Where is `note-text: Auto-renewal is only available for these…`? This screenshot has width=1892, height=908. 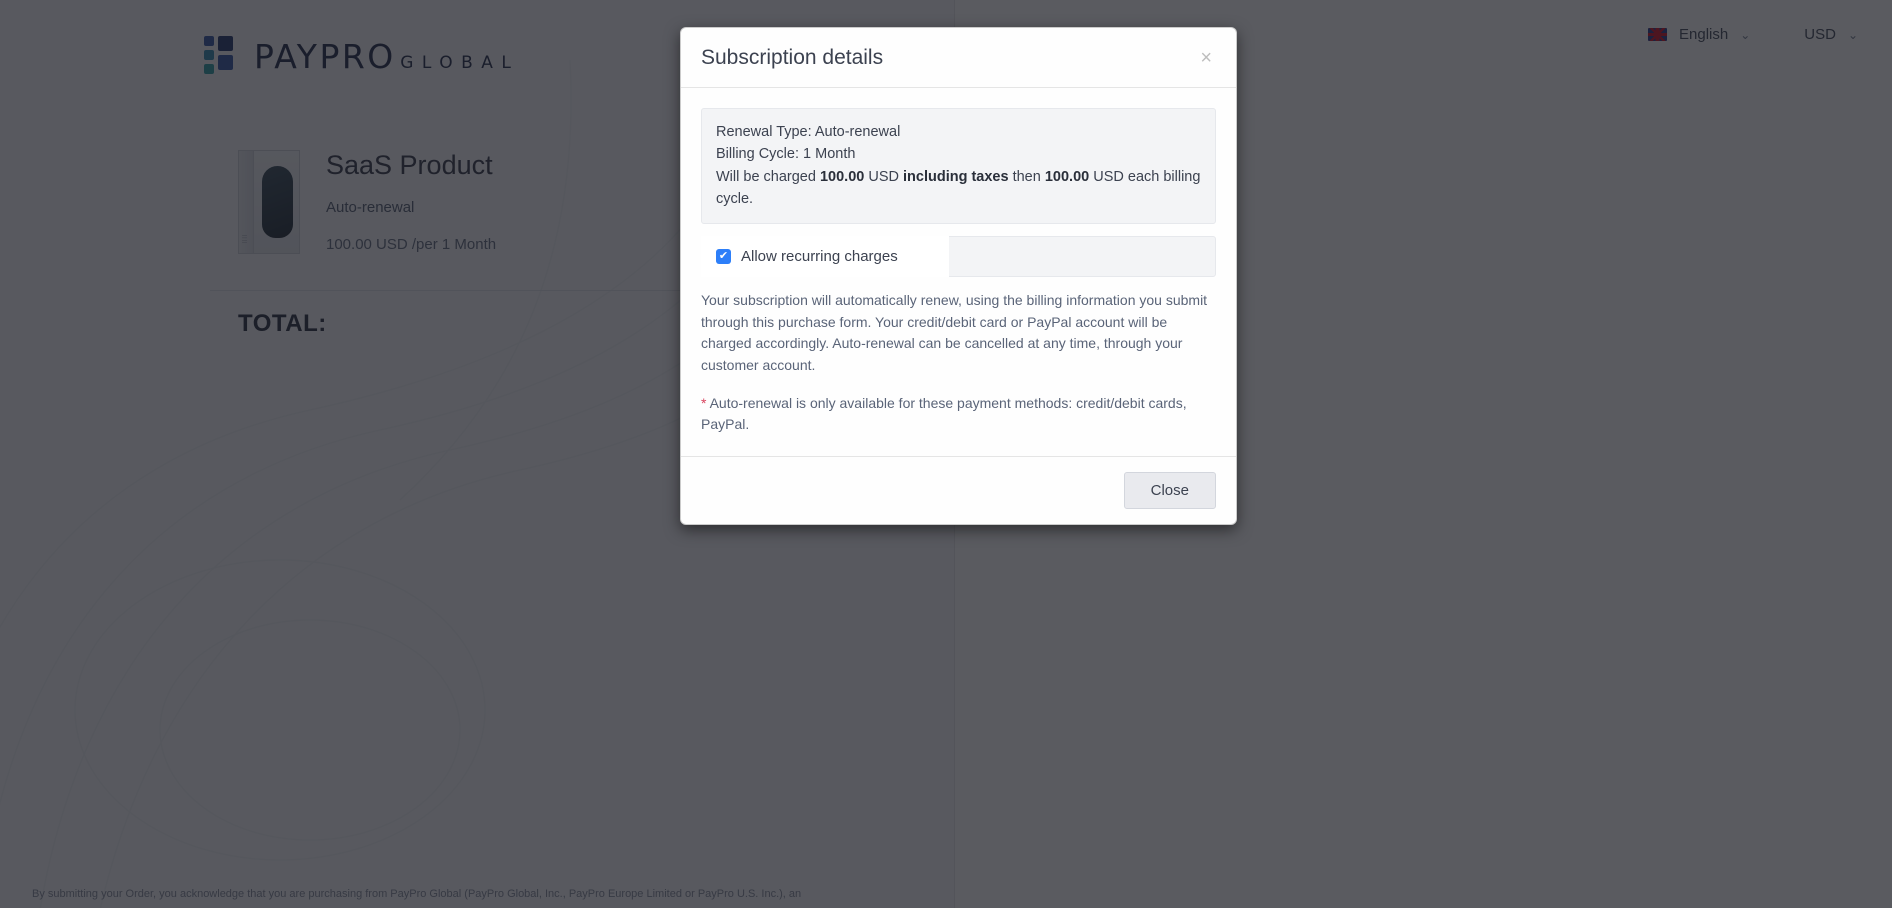
note-text: Auto-renewal is only available for these… is located at coordinates (944, 413).